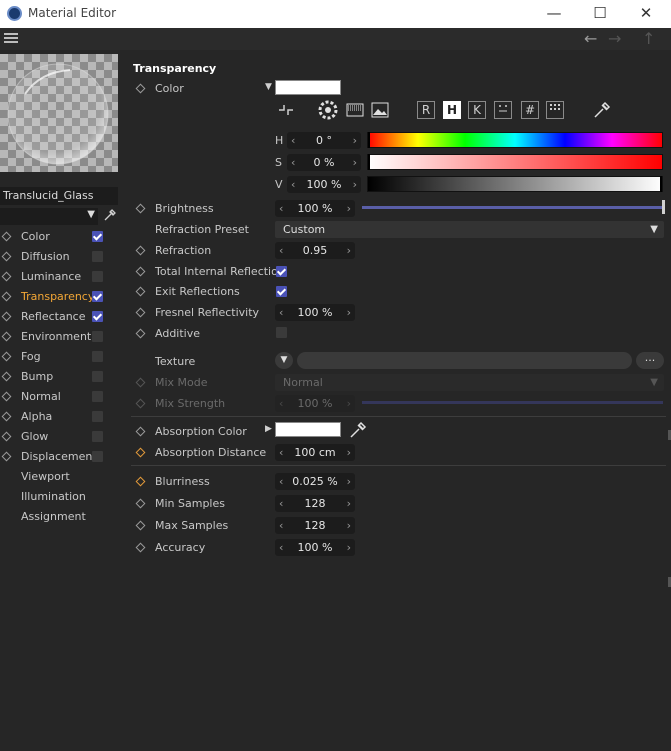  Describe the element at coordinates (515, 184) in the screenshot. I see `value-slider` at that location.